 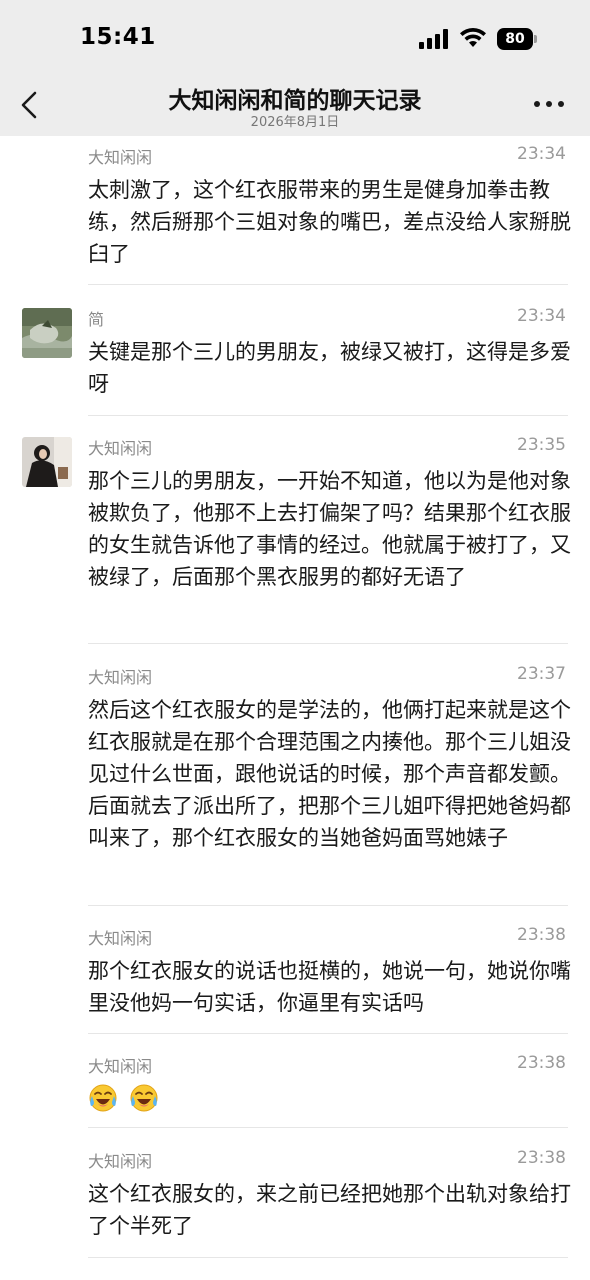 I want to click on battery-level: 80, so click(x=515, y=39).